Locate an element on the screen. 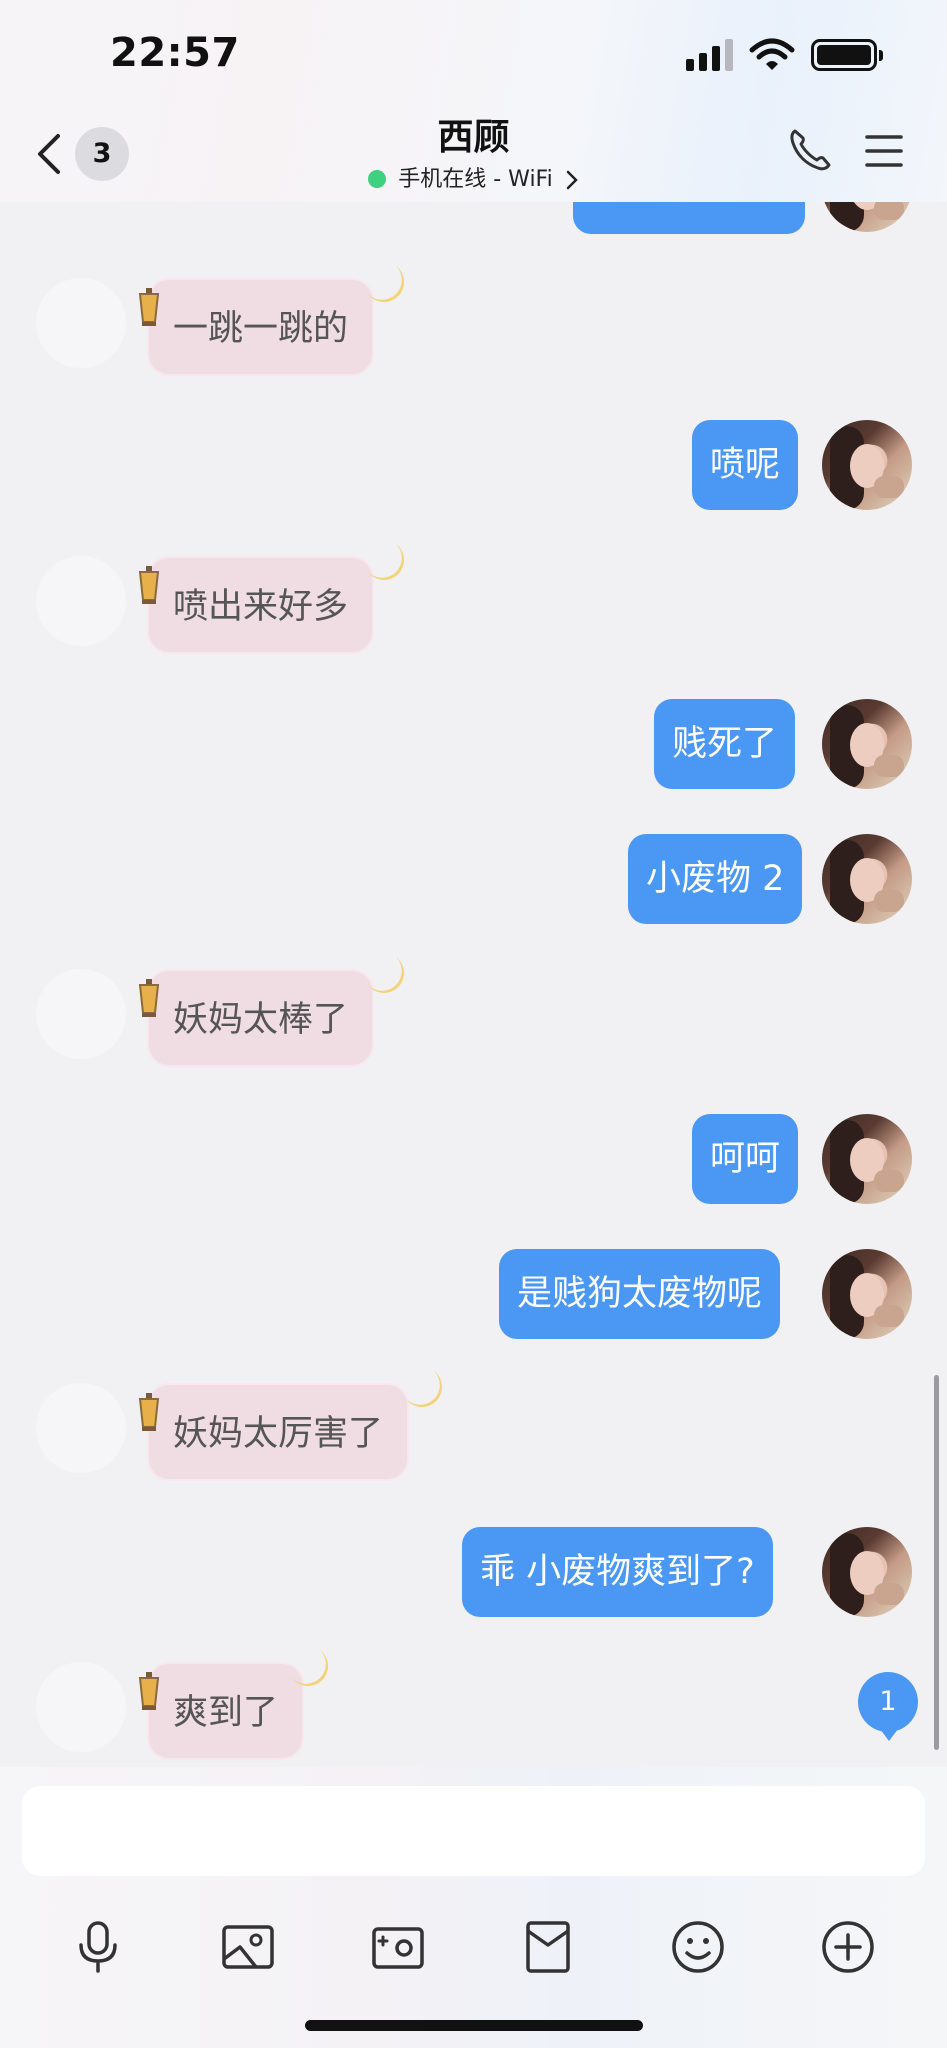 This screenshot has width=947, height=2048. red-envelope-icon is located at coordinates (548, 1947).